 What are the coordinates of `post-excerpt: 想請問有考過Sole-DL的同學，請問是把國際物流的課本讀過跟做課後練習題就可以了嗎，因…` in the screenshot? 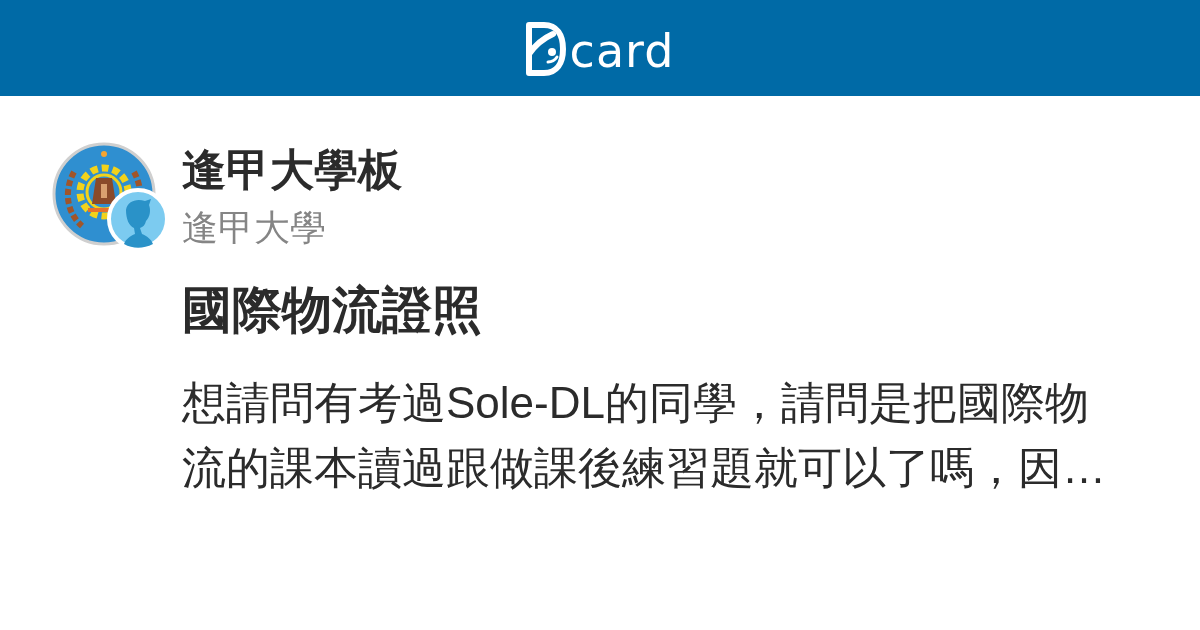 It's located at (644, 435).